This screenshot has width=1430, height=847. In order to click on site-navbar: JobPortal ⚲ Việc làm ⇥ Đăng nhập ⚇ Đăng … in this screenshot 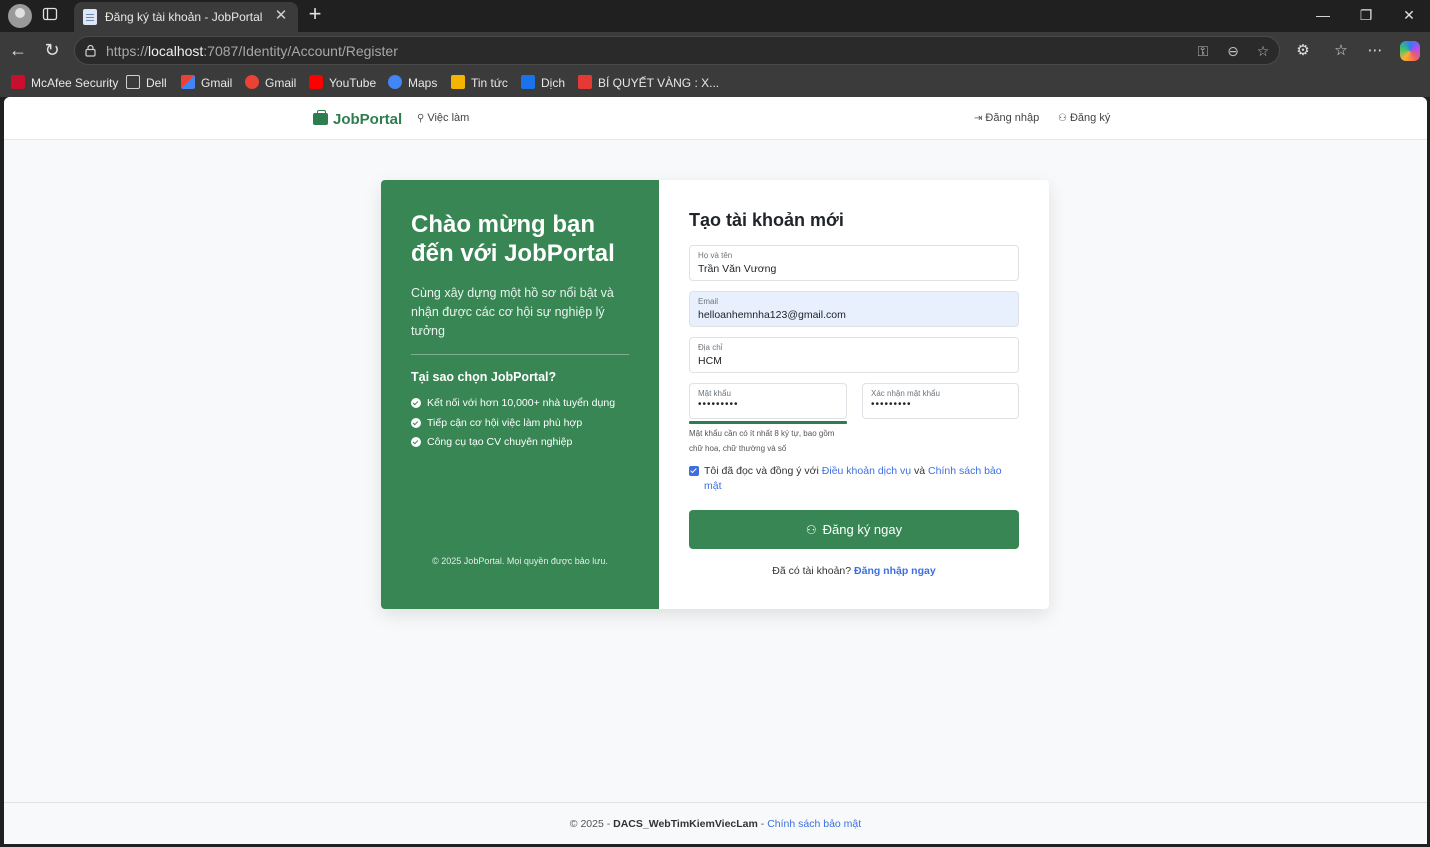, I will do `click(715, 118)`.